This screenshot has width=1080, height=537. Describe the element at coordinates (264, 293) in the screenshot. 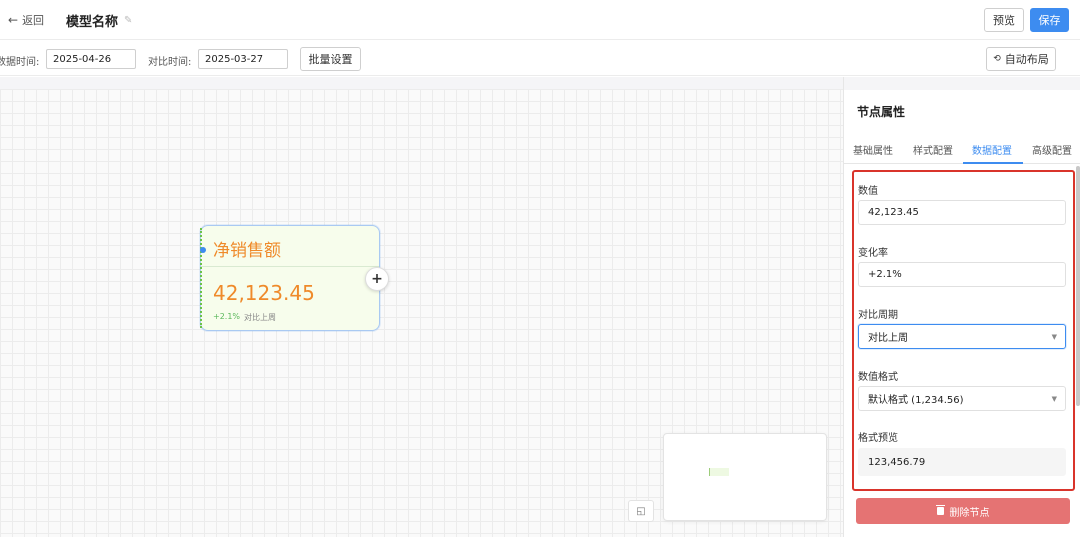

I see `node-value: 42,123.45` at that location.